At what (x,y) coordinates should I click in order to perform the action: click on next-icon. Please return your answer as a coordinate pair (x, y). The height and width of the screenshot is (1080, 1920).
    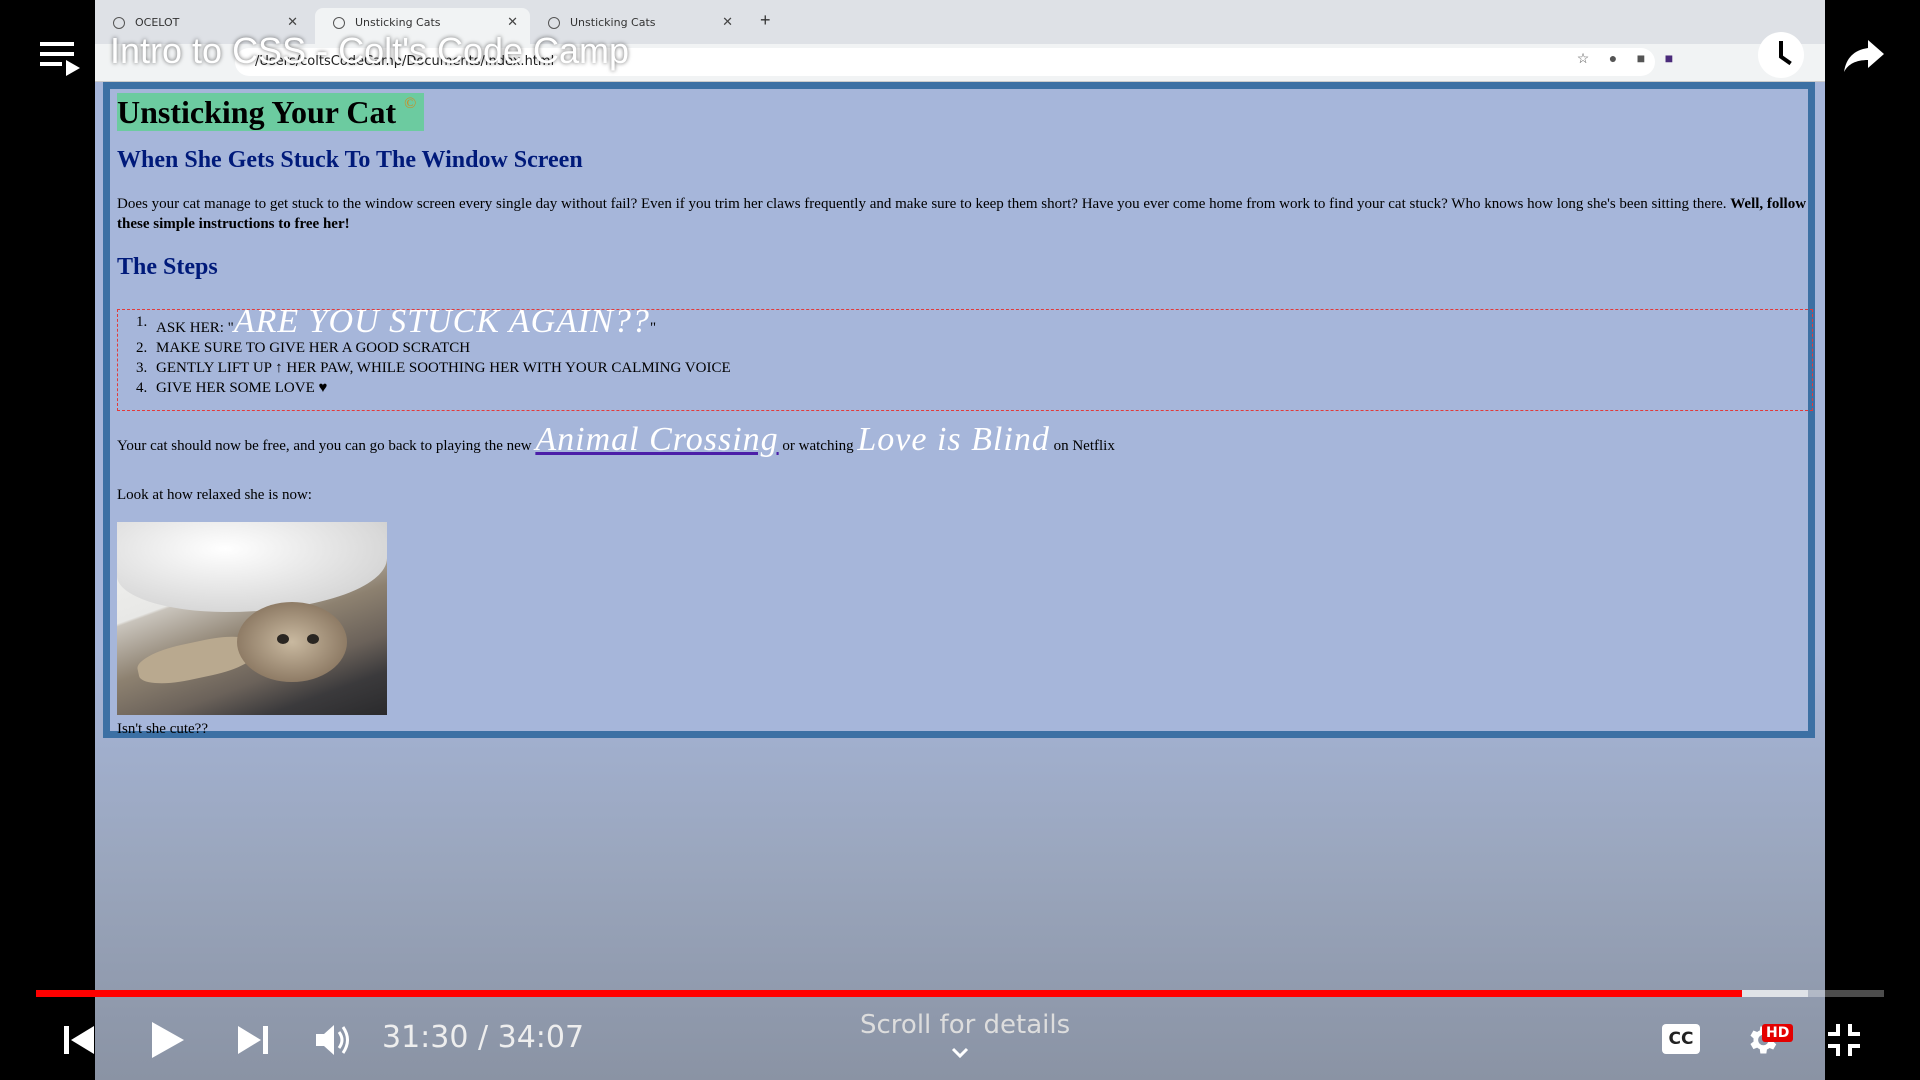
    Looking at the image, I should click on (253, 1040).